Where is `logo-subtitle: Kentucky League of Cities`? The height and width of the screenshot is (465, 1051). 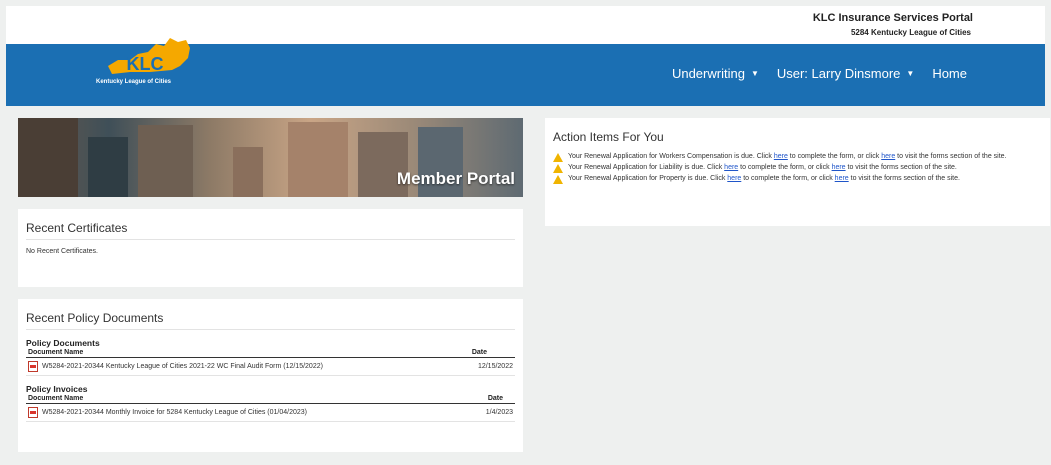 logo-subtitle: Kentucky League of Cities is located at coordinates (134, 82).